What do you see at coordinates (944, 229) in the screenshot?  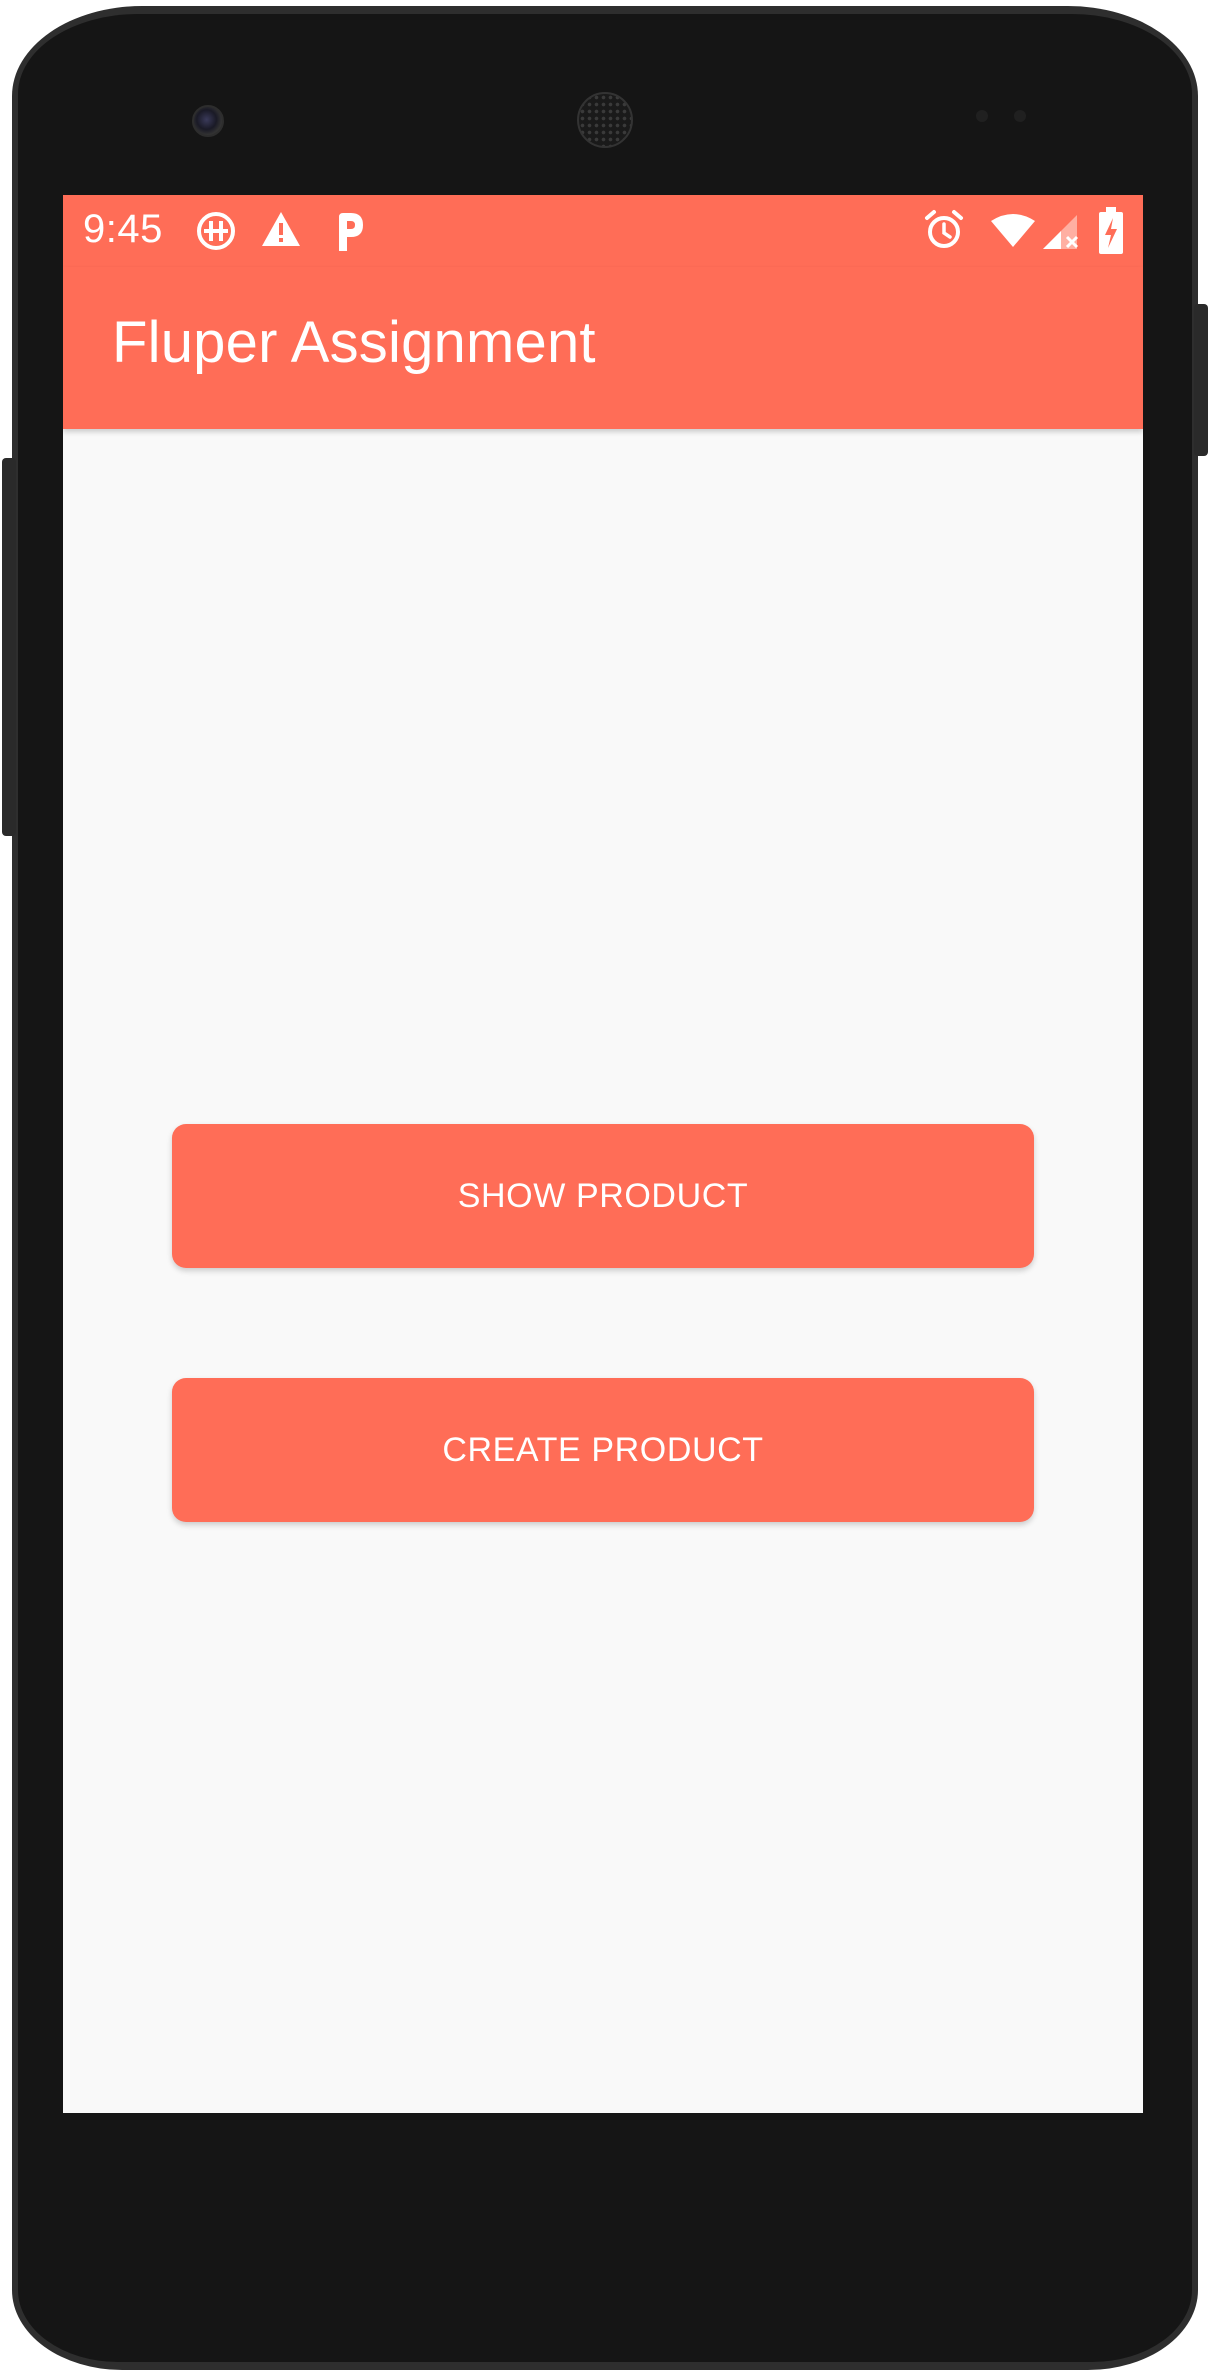 I see `alarm-clock-icon` at bounding box center [944, 229].